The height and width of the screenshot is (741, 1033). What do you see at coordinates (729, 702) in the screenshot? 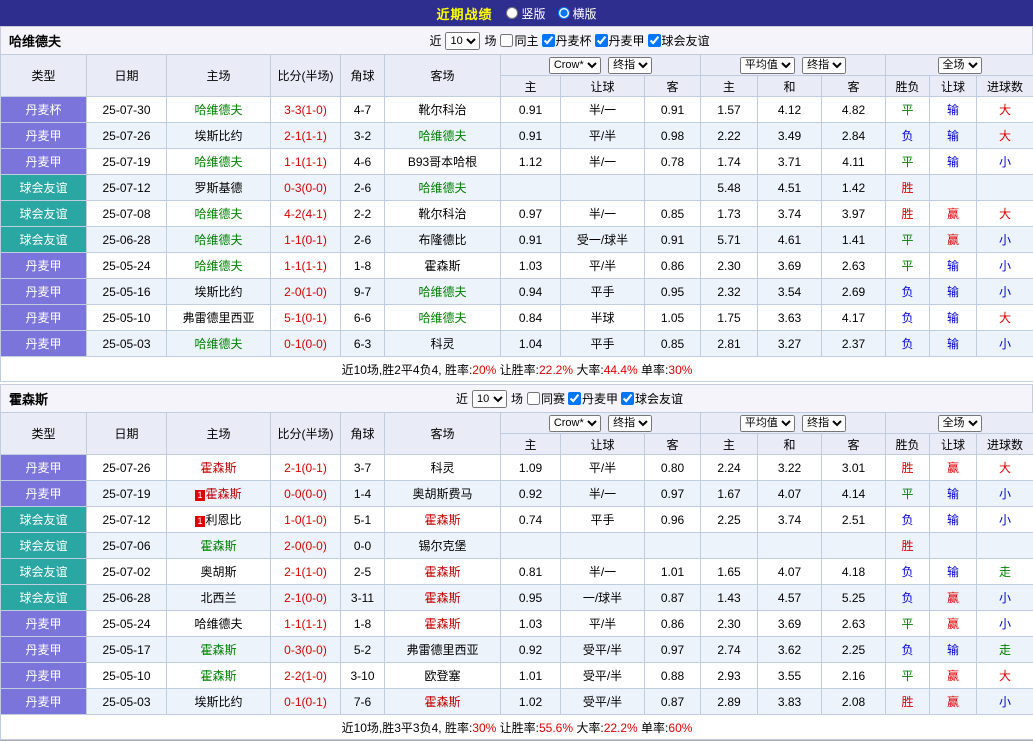
I see `avg-home: 2.89` at bounding box center [729, 702].